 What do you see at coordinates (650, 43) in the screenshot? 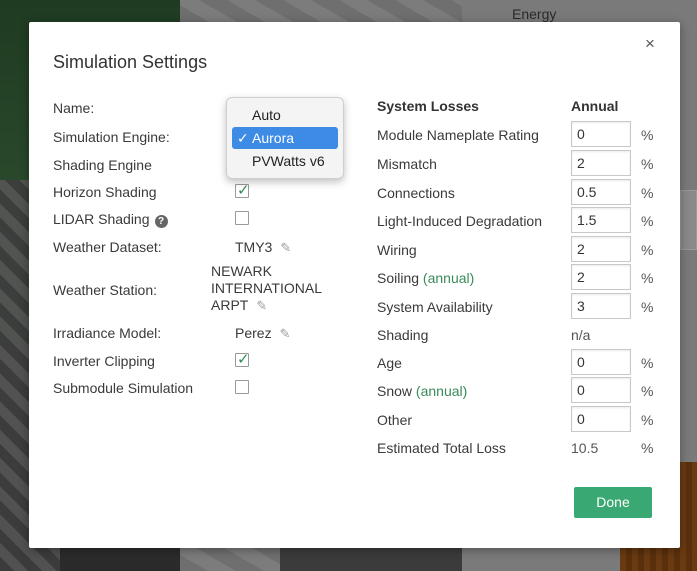
I see `close-icon: ×` at bounding box center [650, 43].